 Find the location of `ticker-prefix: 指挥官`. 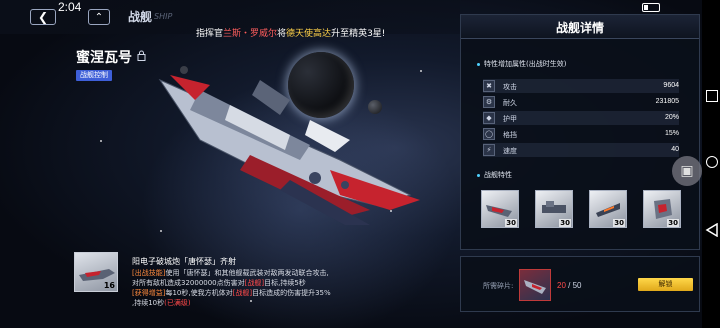

ticker-prefix: 指挥官 is located at coordinates (210, 34).